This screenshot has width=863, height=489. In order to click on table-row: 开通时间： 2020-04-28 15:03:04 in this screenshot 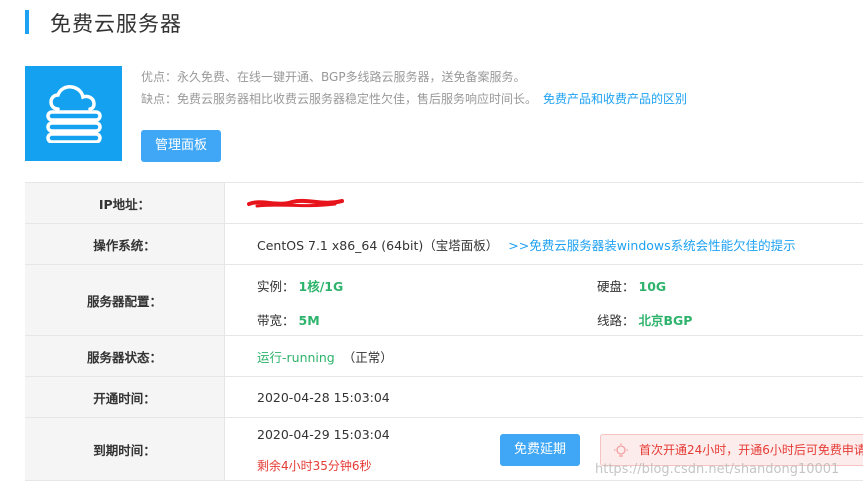, I will do `click(444, 397)`.